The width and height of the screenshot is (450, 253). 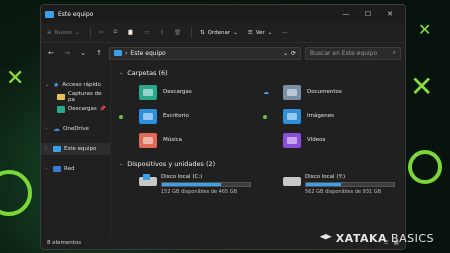 I want to click on network-icon, so click(x=57, y=169).